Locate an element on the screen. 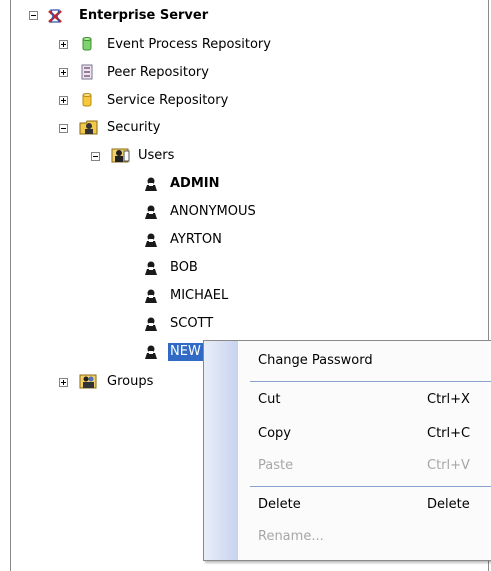 The image size is (491, 571). menu-item-change-password-label: Change Password is located at coordinates (315, 360).